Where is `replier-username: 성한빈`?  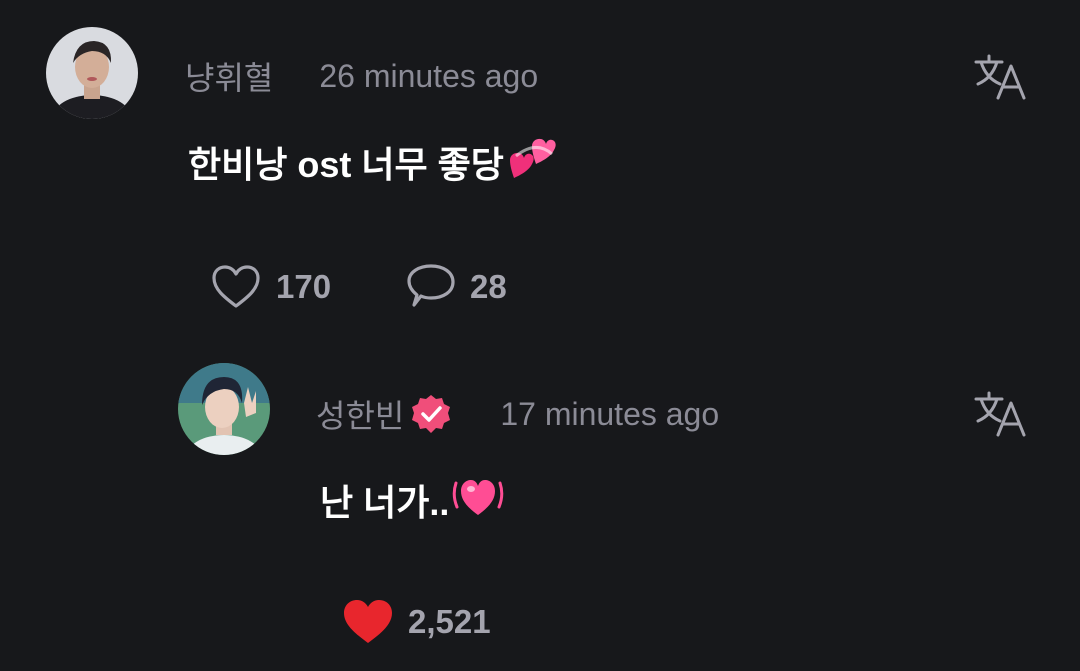 replier-username: 성한빈 is located at coordinates (360, 414).